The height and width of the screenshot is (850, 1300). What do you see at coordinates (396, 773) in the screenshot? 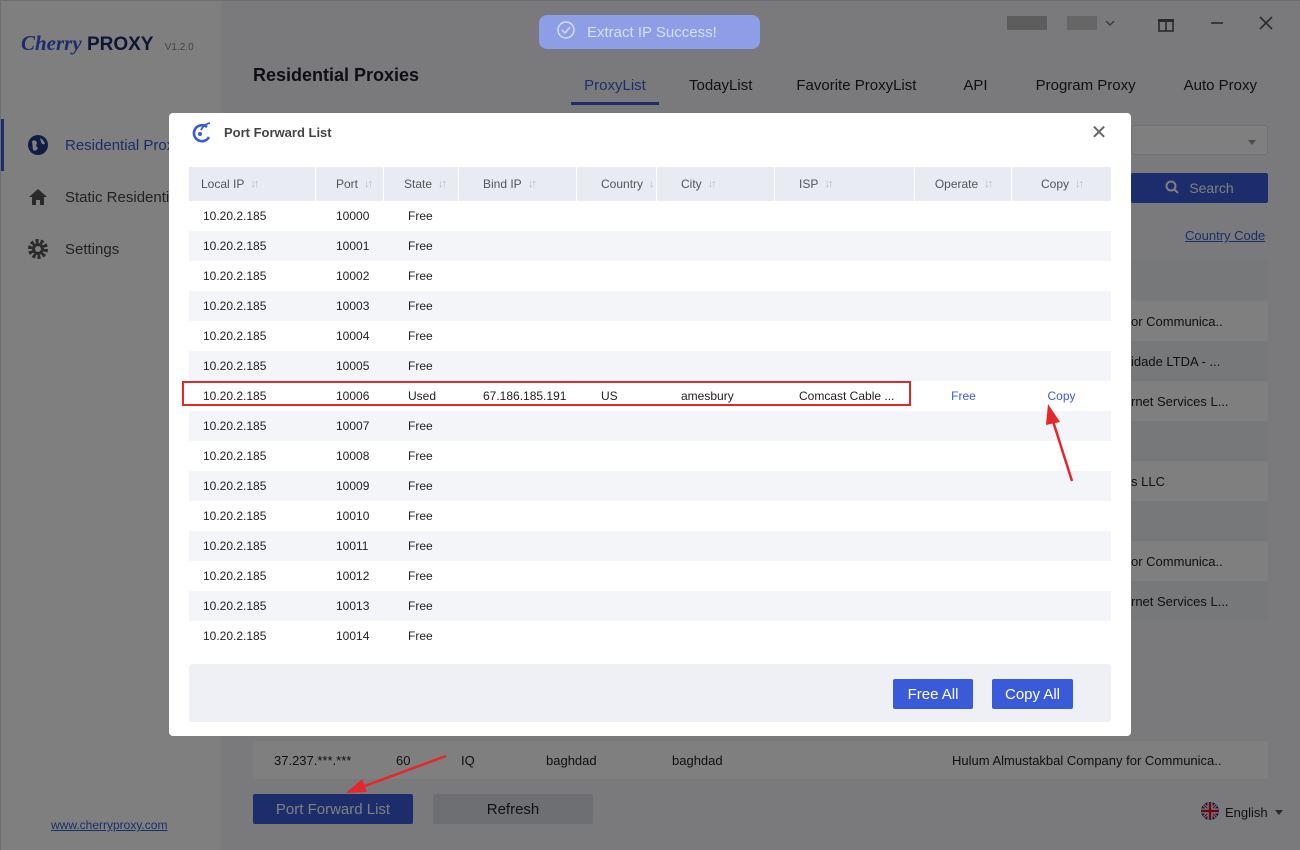
I see `arrow-to-port-forward-annotation` at bounding box center [396, 773].